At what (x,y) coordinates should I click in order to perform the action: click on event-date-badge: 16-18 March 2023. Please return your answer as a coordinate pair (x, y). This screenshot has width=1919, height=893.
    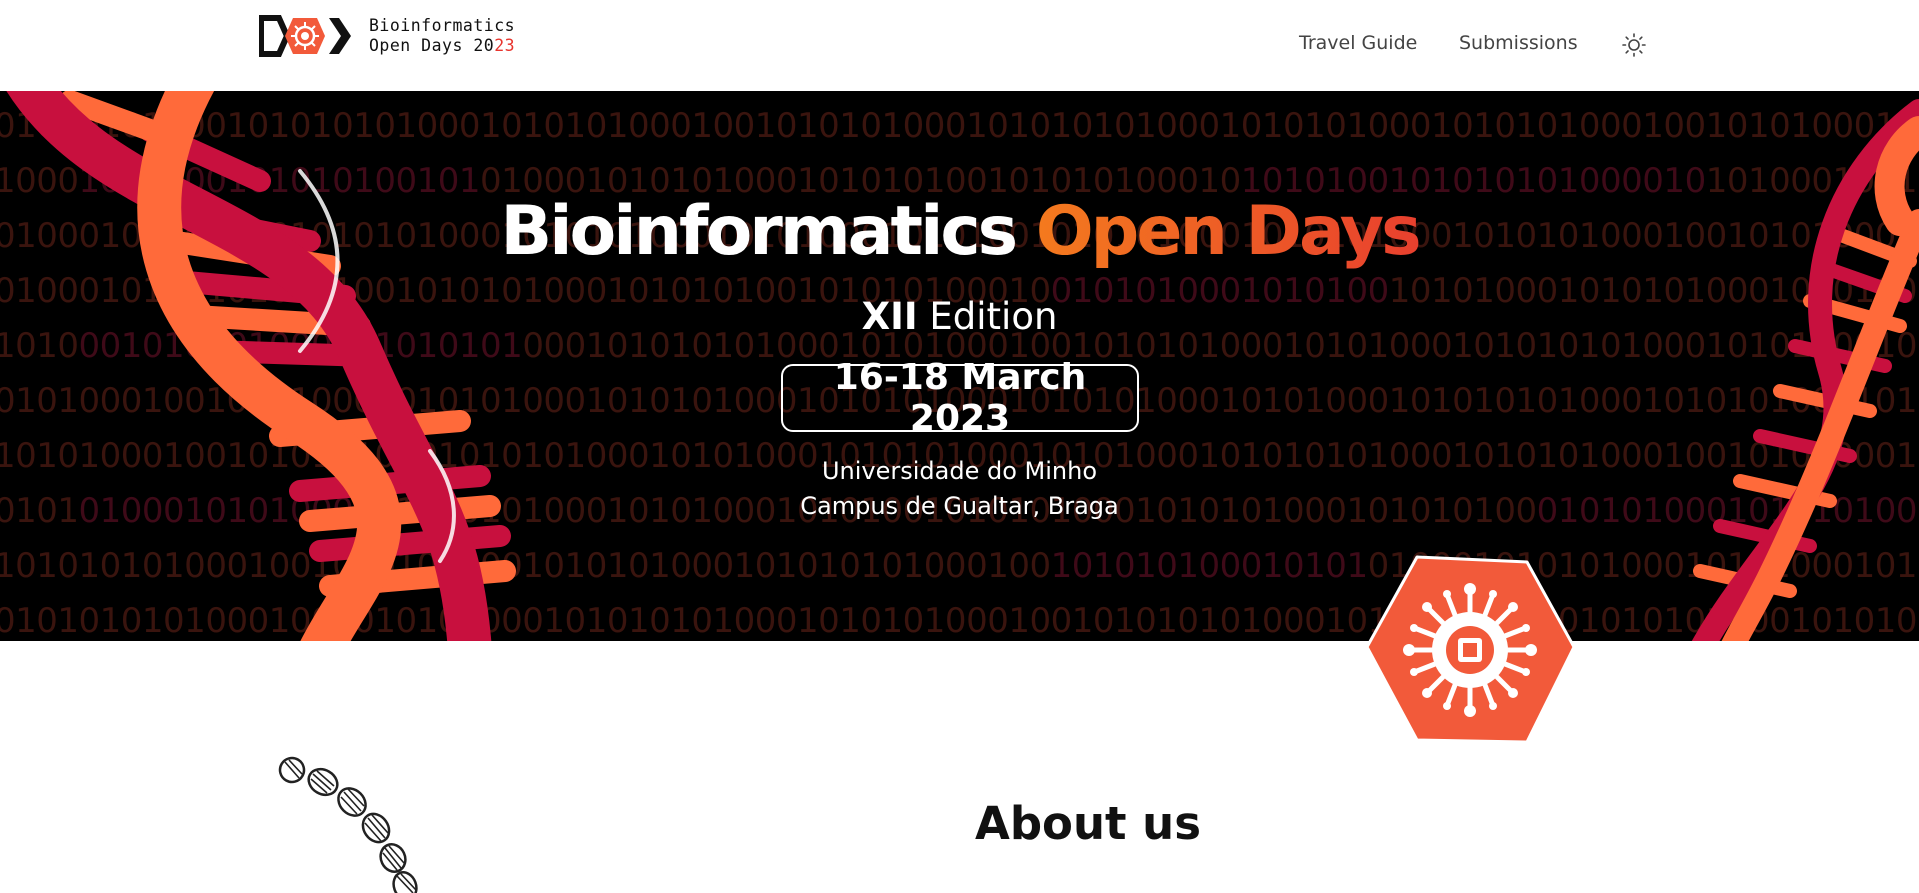
    Looking at the image, I should click on (960, 398).